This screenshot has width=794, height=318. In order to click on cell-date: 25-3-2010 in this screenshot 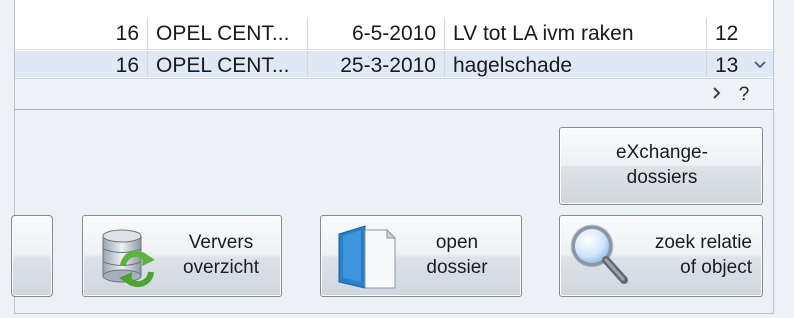, I will do `click(376, 64)`.